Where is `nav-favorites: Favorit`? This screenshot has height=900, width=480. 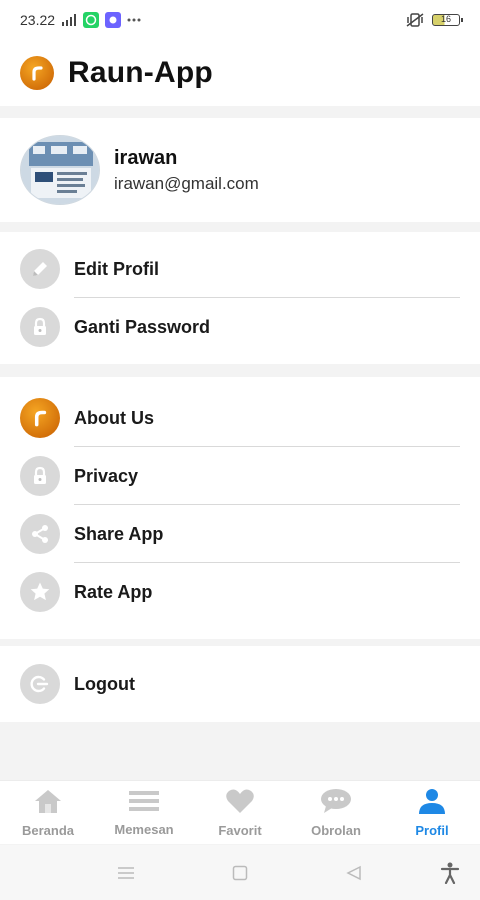
nav-favorites: Favorit is located at coordinates (240, 813).